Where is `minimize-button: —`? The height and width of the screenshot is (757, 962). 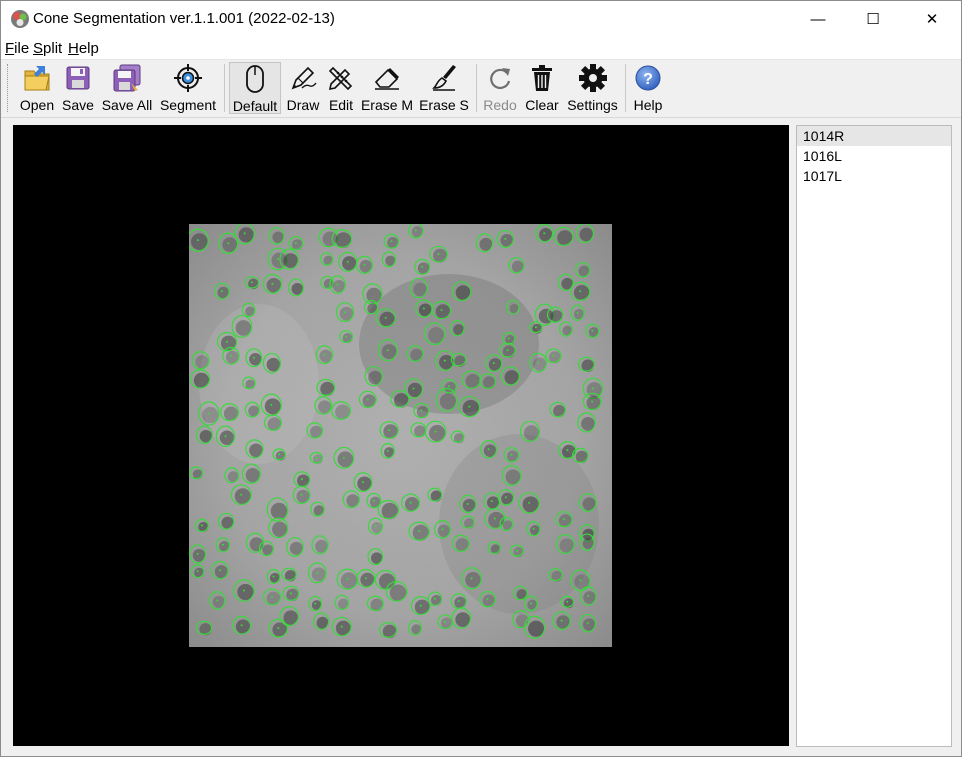 minimize-button: — is located at coordinates (818, 19).